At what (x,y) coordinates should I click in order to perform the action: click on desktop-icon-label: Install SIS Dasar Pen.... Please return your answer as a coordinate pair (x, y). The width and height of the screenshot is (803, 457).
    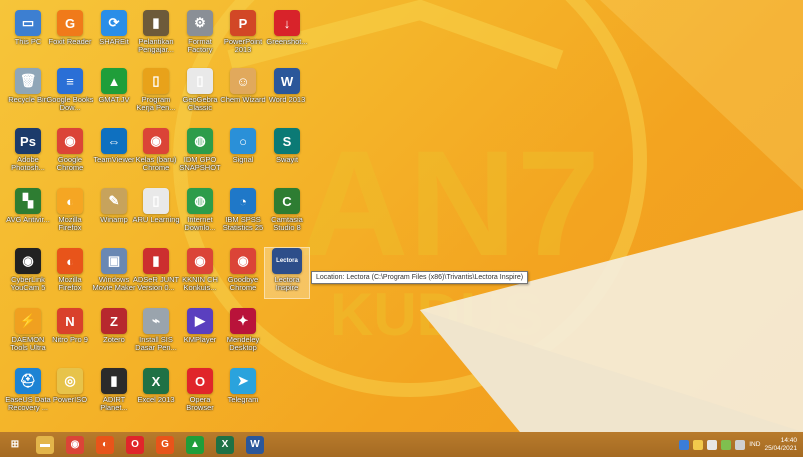
    Looking at the image, I should click on (156, 344).